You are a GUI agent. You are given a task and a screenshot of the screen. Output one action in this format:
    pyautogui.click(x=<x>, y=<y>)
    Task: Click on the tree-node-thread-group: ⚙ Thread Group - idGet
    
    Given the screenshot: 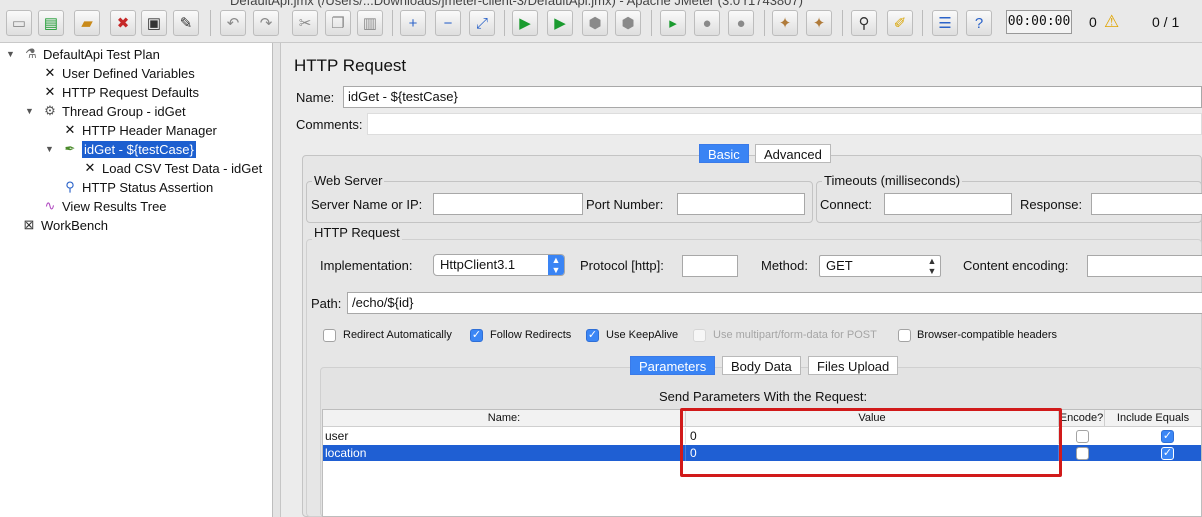 What is the action you would take?
    pyautogui.click(x=113, y=111)
    